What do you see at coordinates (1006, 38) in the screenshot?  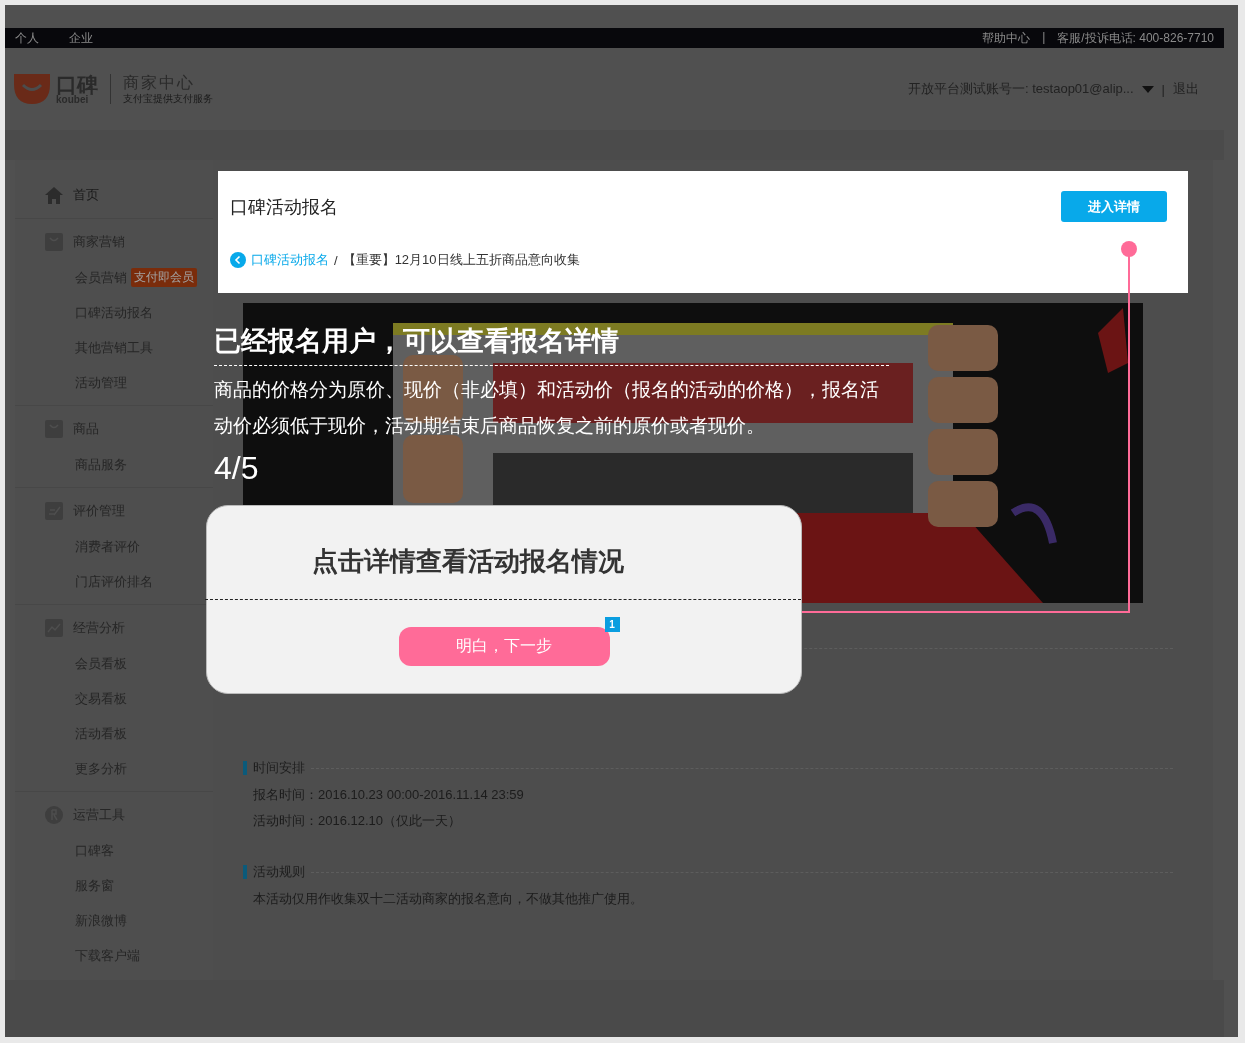 I see `help-link: 帮助中心` at bounding box center [1006, 38].